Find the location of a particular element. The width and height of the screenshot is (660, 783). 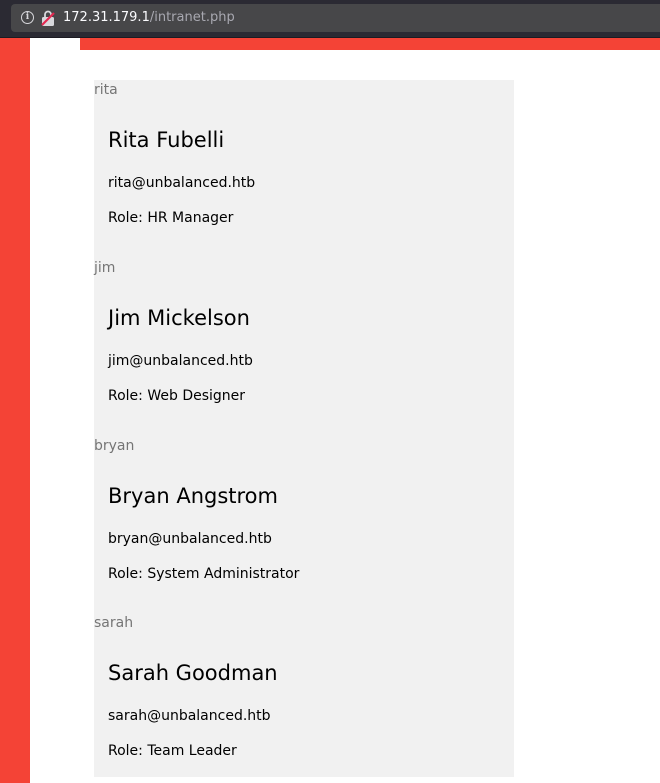

employee-name: Rita Fubelli is located at coordinates (166, 140).